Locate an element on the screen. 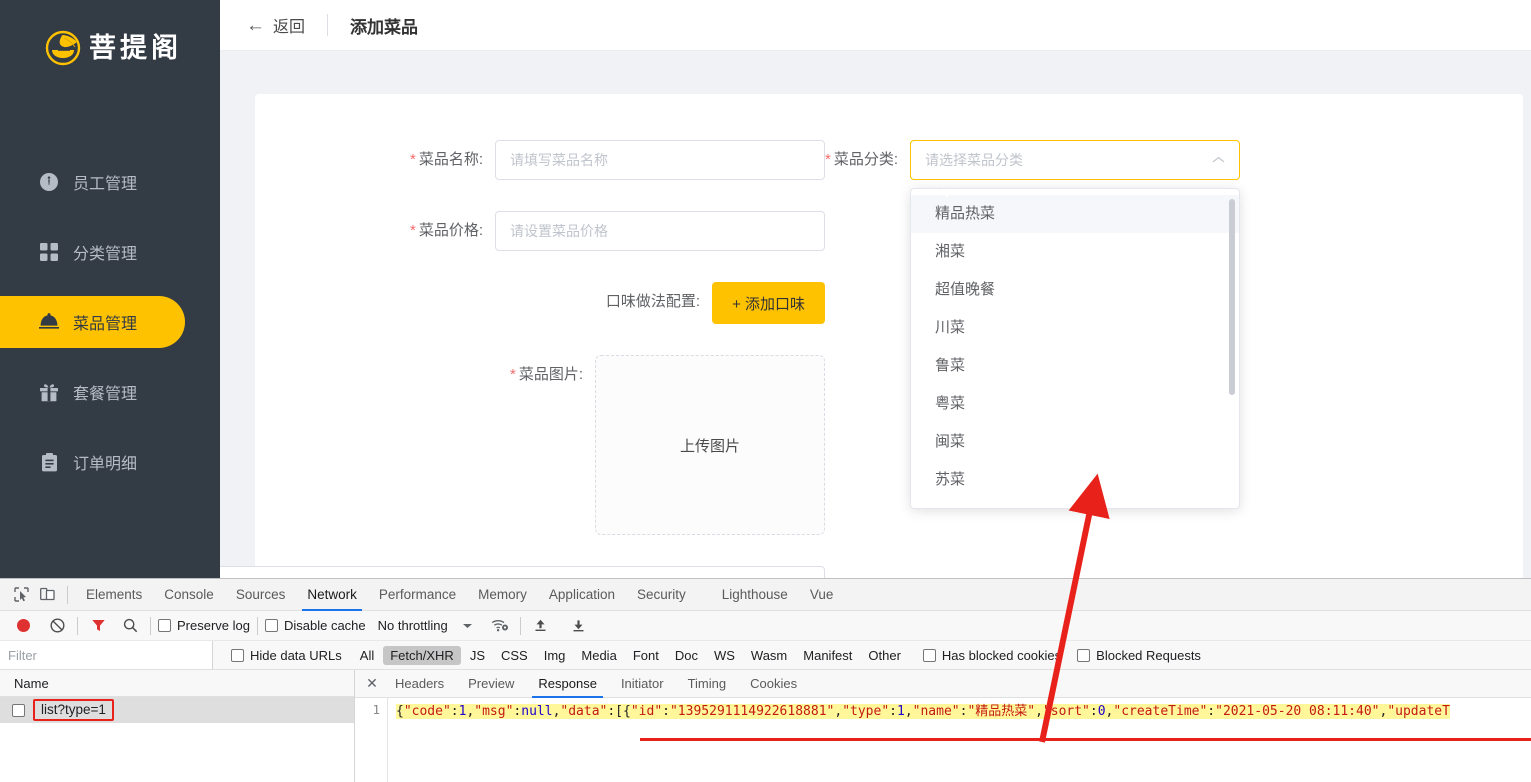 Image resolution: width=1531 pixels, height=782 pixels. hide-data-urls-checkbox: Hide data URLs is located at coordinates (286, 655).